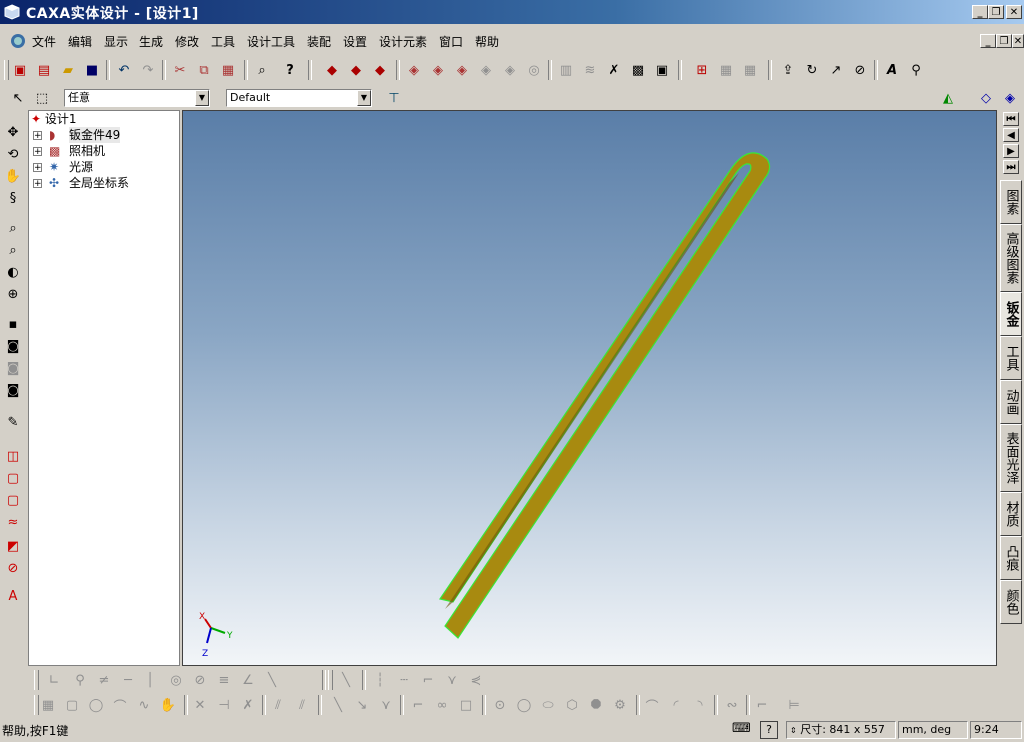 This screenshot has width=1024, height=742. What do you see at coordinates (466, 705) in the screenshot?
I see `sketch-square-icon: □` at bounding box center [466, 705].